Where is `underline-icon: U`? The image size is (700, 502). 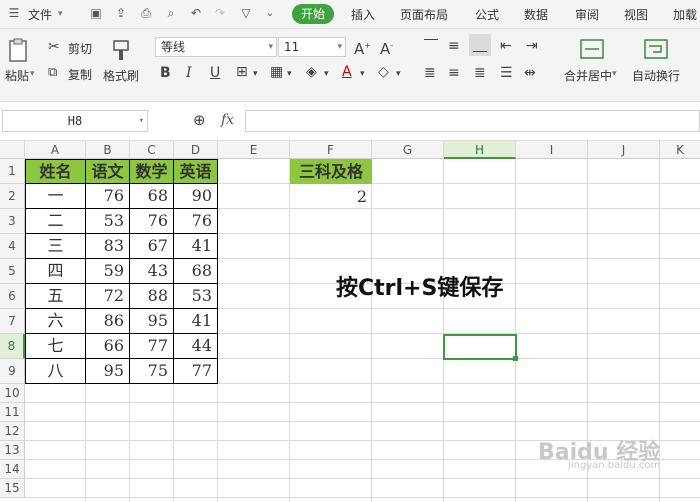
underline-icon: U is located at coordinates (215, 73).